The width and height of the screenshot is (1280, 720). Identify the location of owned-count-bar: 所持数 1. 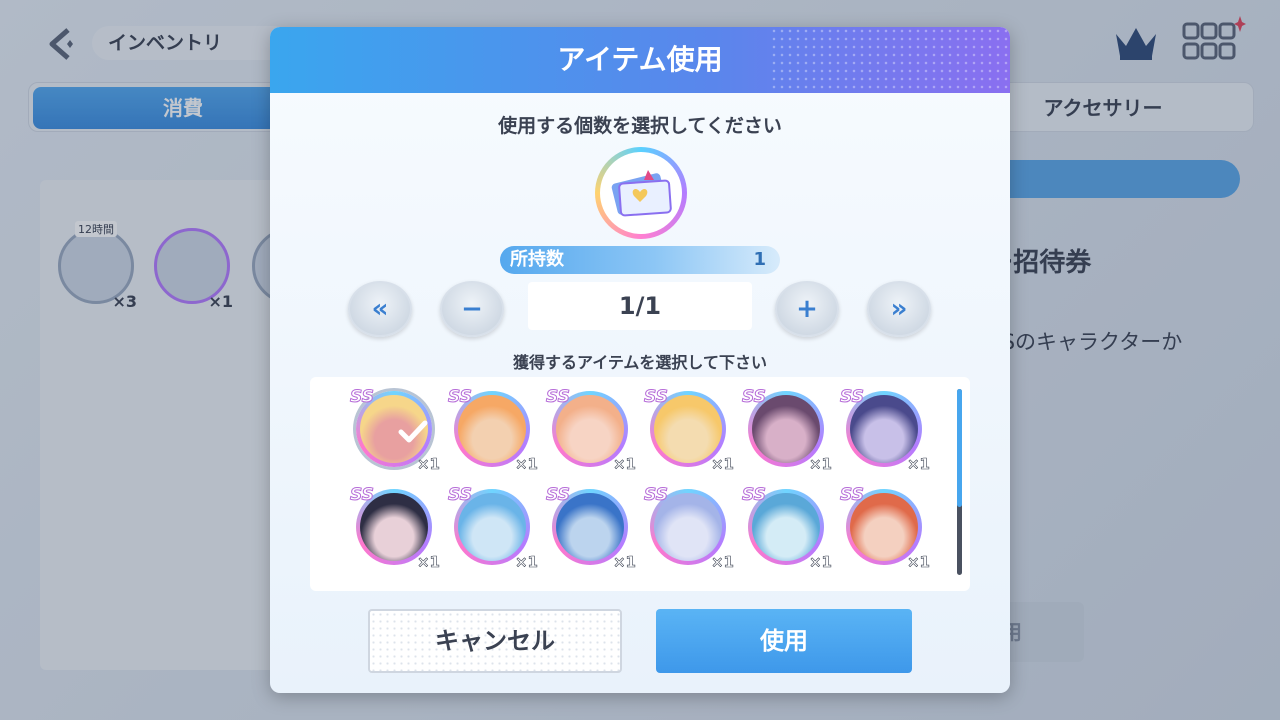
(640, 260).